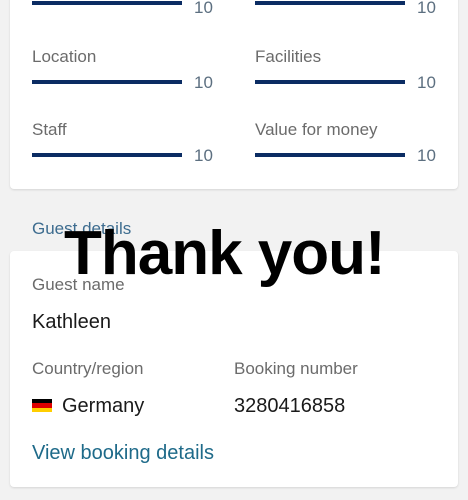 This screenshot has height=500, width=468. I want to click on booking-number-label: Booking number, so click(296, 368).